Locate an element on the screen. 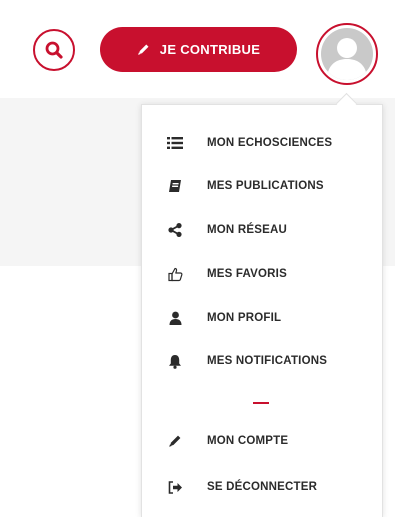 The width and height of the screenshot is (395, 517). contribute-label: JE CONTRIBUE is located at coordinates (210, 49).